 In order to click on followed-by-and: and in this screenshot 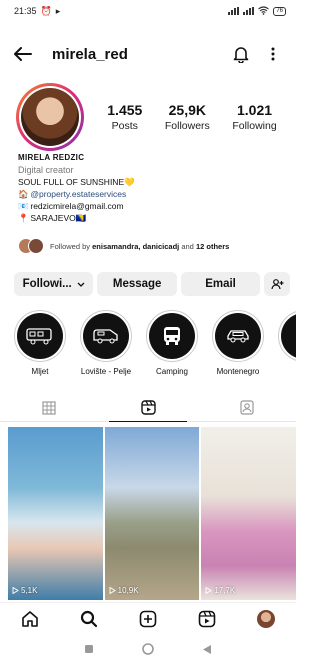, I will do `click(187, 246)`.